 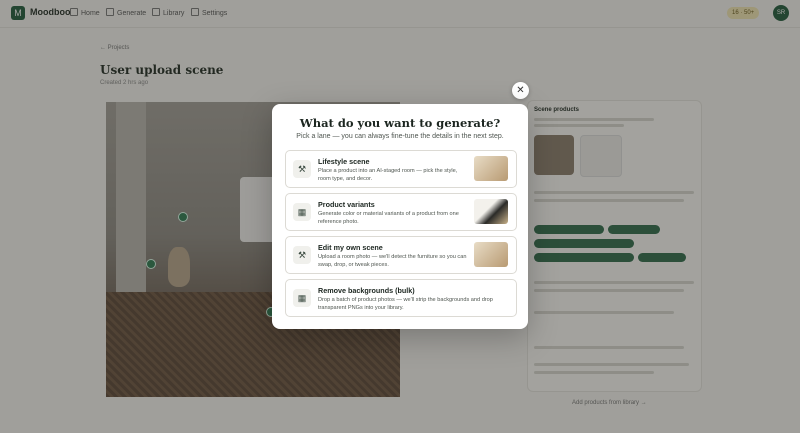 What do you see at coordinates (346, 204) in the screenshot?
I see `option-title: Product variants` at bounding box center [346, 204].